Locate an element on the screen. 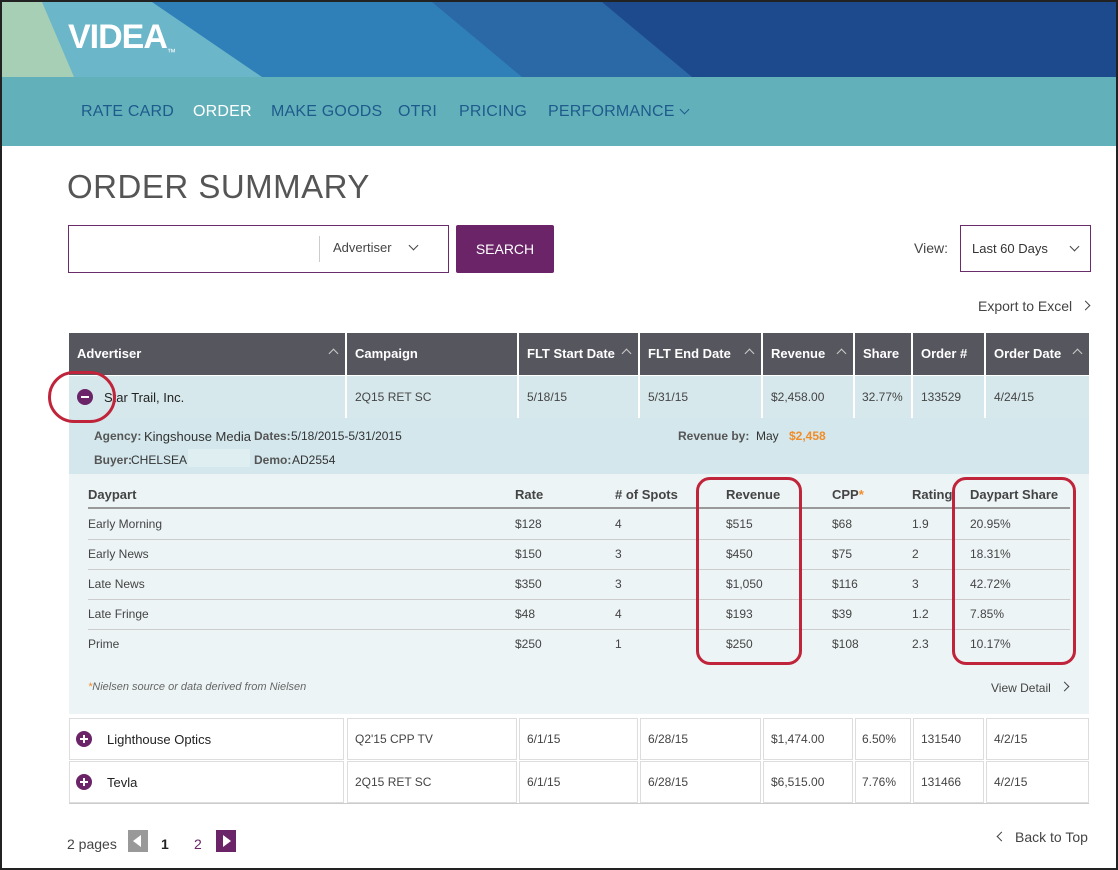 This screenshot has height=870, width=1118. daypart-rating: 1.9 is located at coordinates (920, 524).